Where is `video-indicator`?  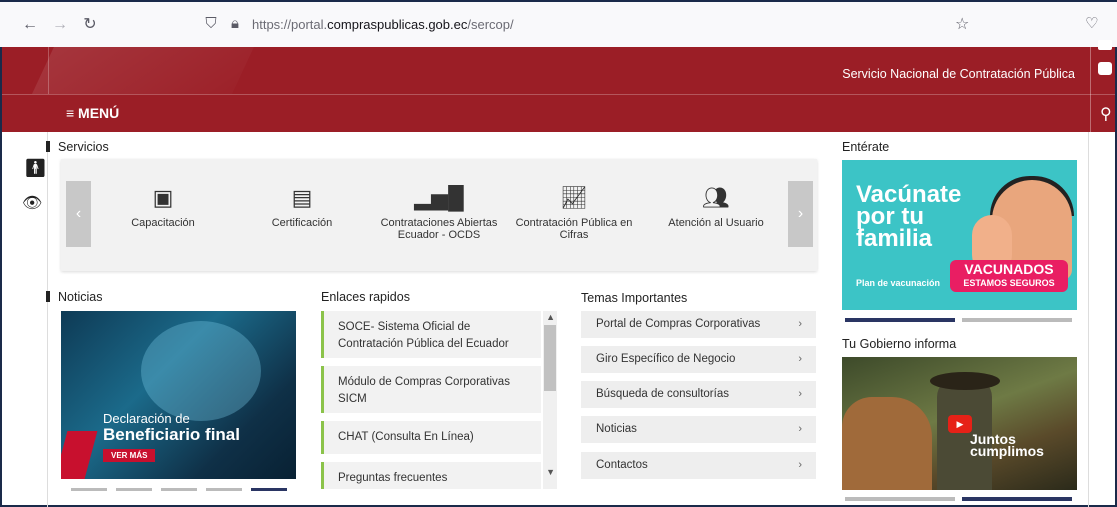
video-indicator is located at coordinates (900, 499).